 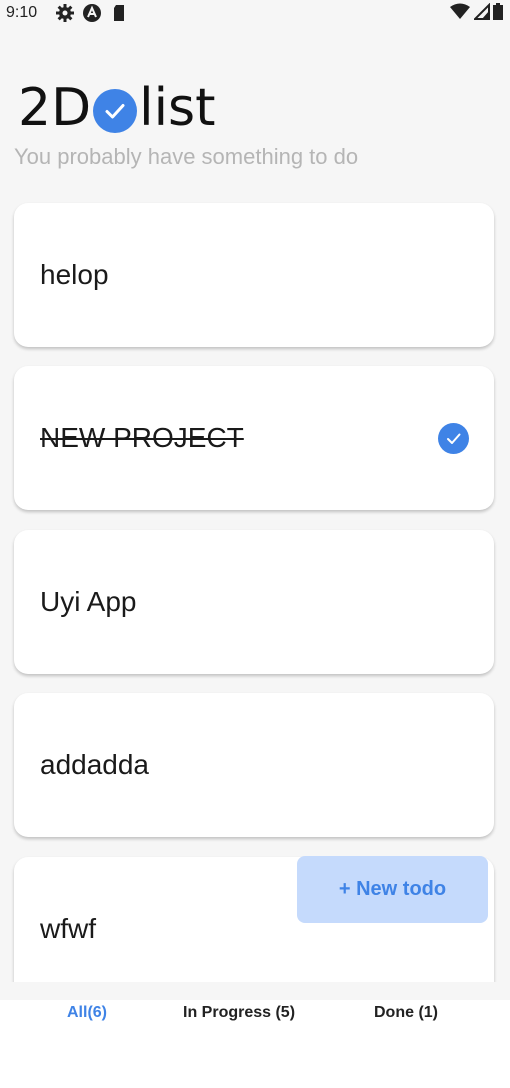 What do you see at coordinates (453, 438) in the screenshot?
I see `checkmark-icon` at bounding box center [453, 438].